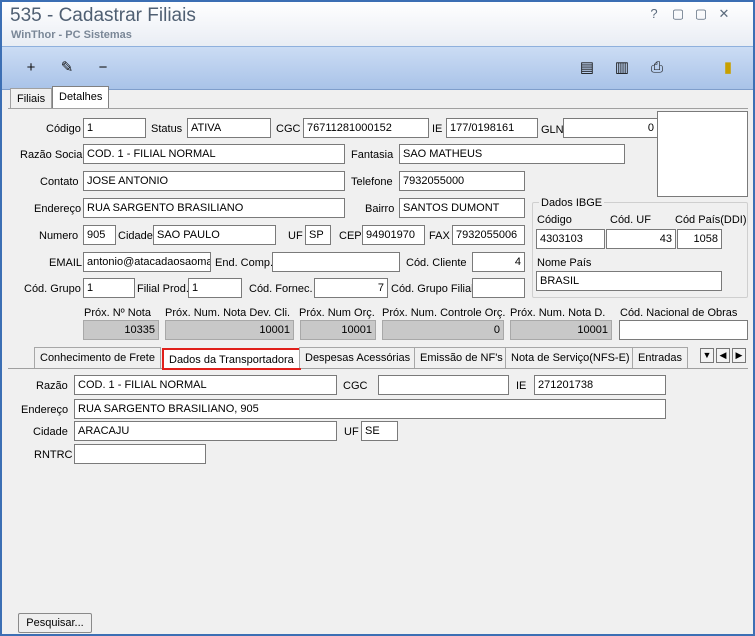 Image resolution: width=755 pixels, height=636 pixels. Describe the element at coordinates (351, 288) in the screenshot. I see `cod-fornec-field: 7` at that location.